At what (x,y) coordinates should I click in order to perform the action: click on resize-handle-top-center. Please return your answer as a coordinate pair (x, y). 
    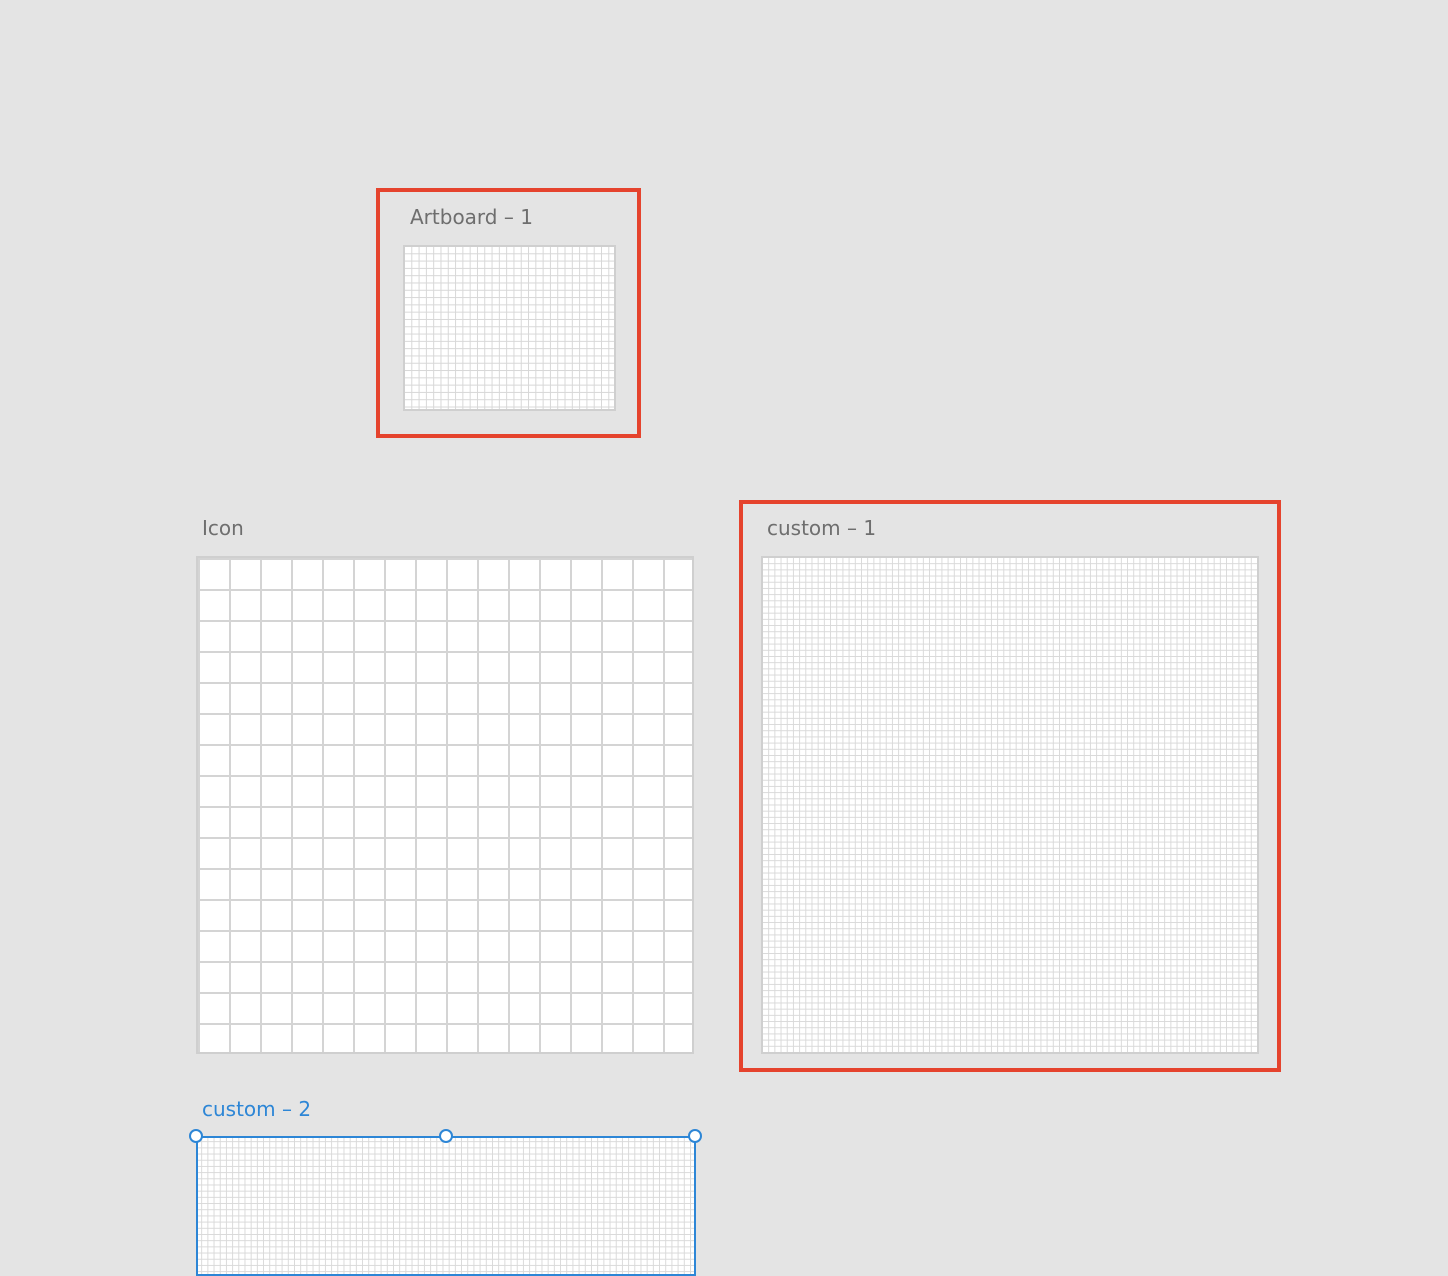
    Looking at the image, I should click on (446, 1136).